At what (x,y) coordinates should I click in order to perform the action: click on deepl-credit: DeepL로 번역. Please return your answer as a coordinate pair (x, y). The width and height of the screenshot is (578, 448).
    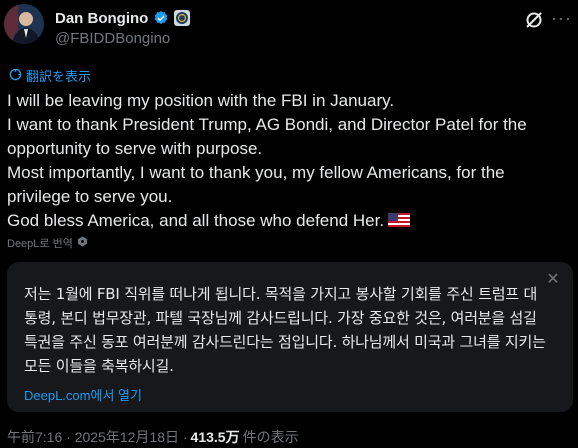
    Looking at the image, I should click on (47, 243).